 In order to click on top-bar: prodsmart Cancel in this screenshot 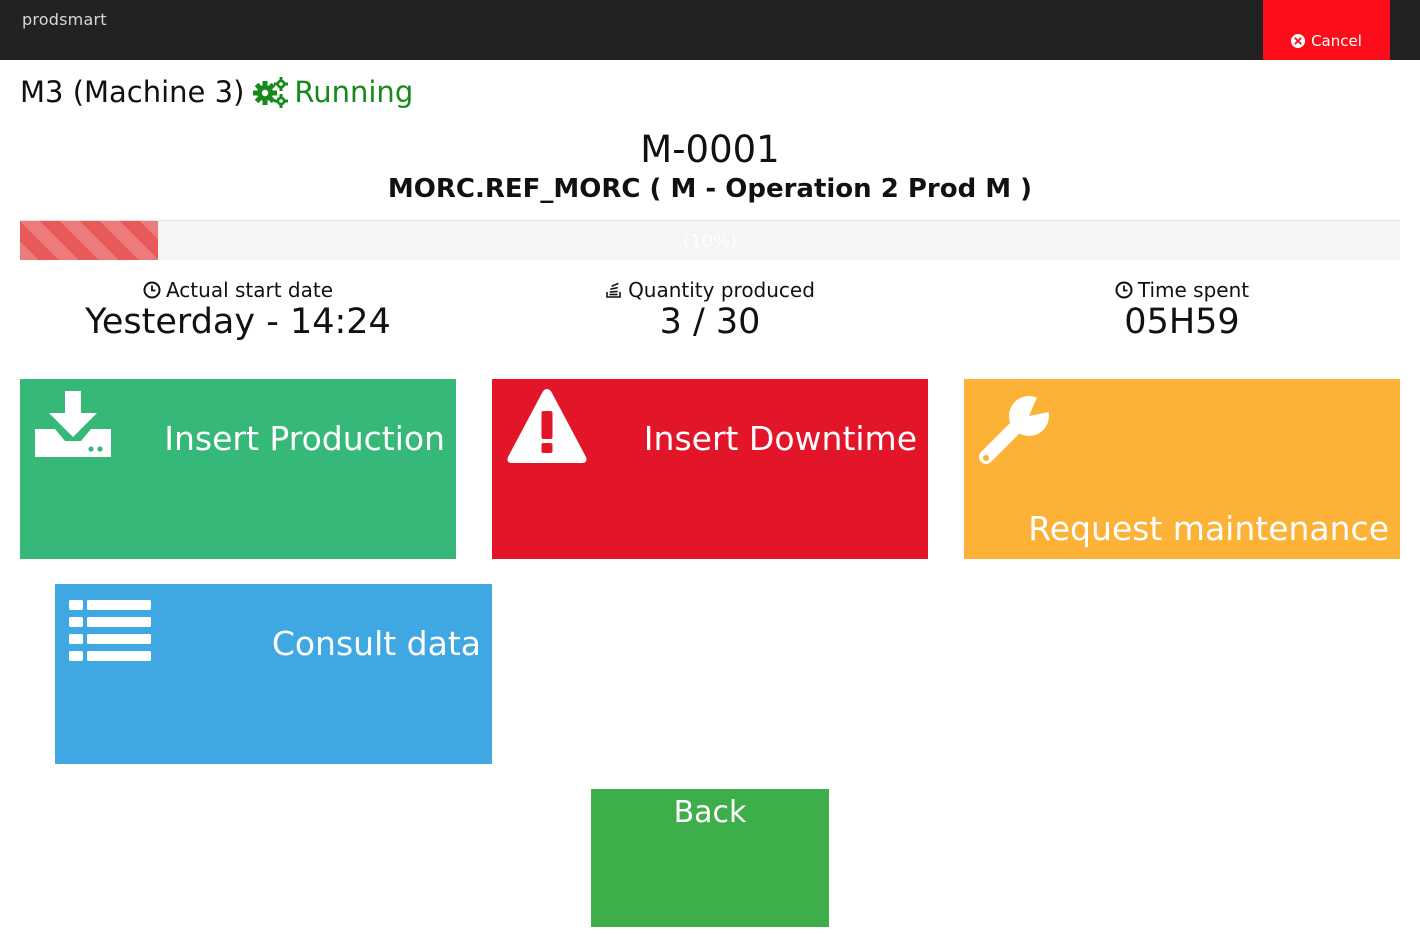, I will do `click(710, 30)`.